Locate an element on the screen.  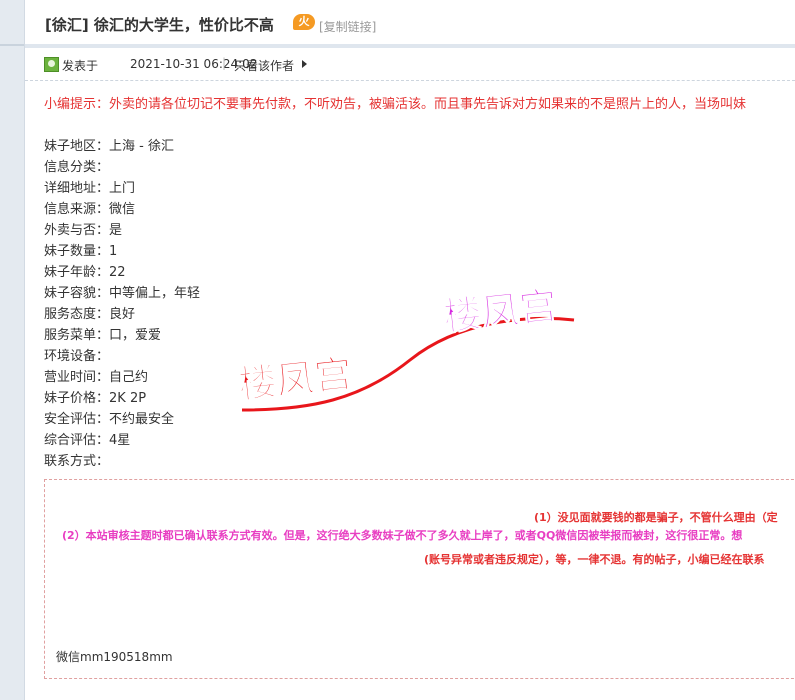
field-overall: 综合评估：4星 is located at coordinates (87, 440).